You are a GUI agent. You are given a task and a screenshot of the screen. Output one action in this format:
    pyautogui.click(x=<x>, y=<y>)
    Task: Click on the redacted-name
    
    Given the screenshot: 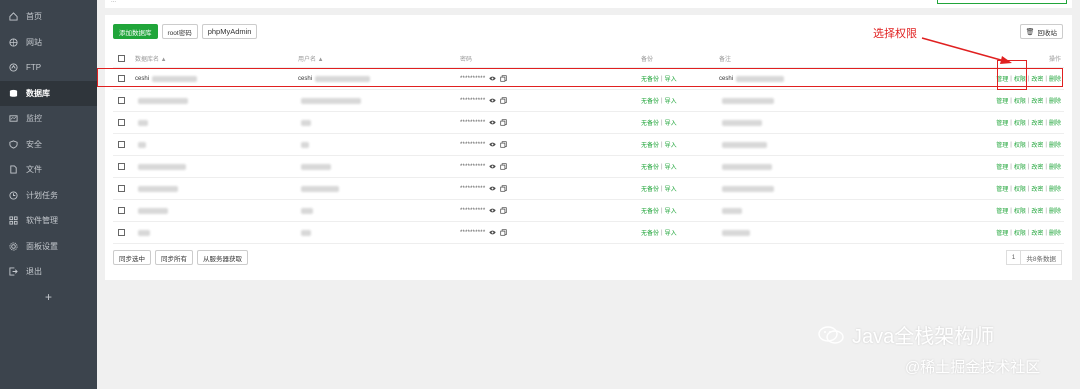 What is the action you would take?
    pyautogui.click(x=163, y=100)
    